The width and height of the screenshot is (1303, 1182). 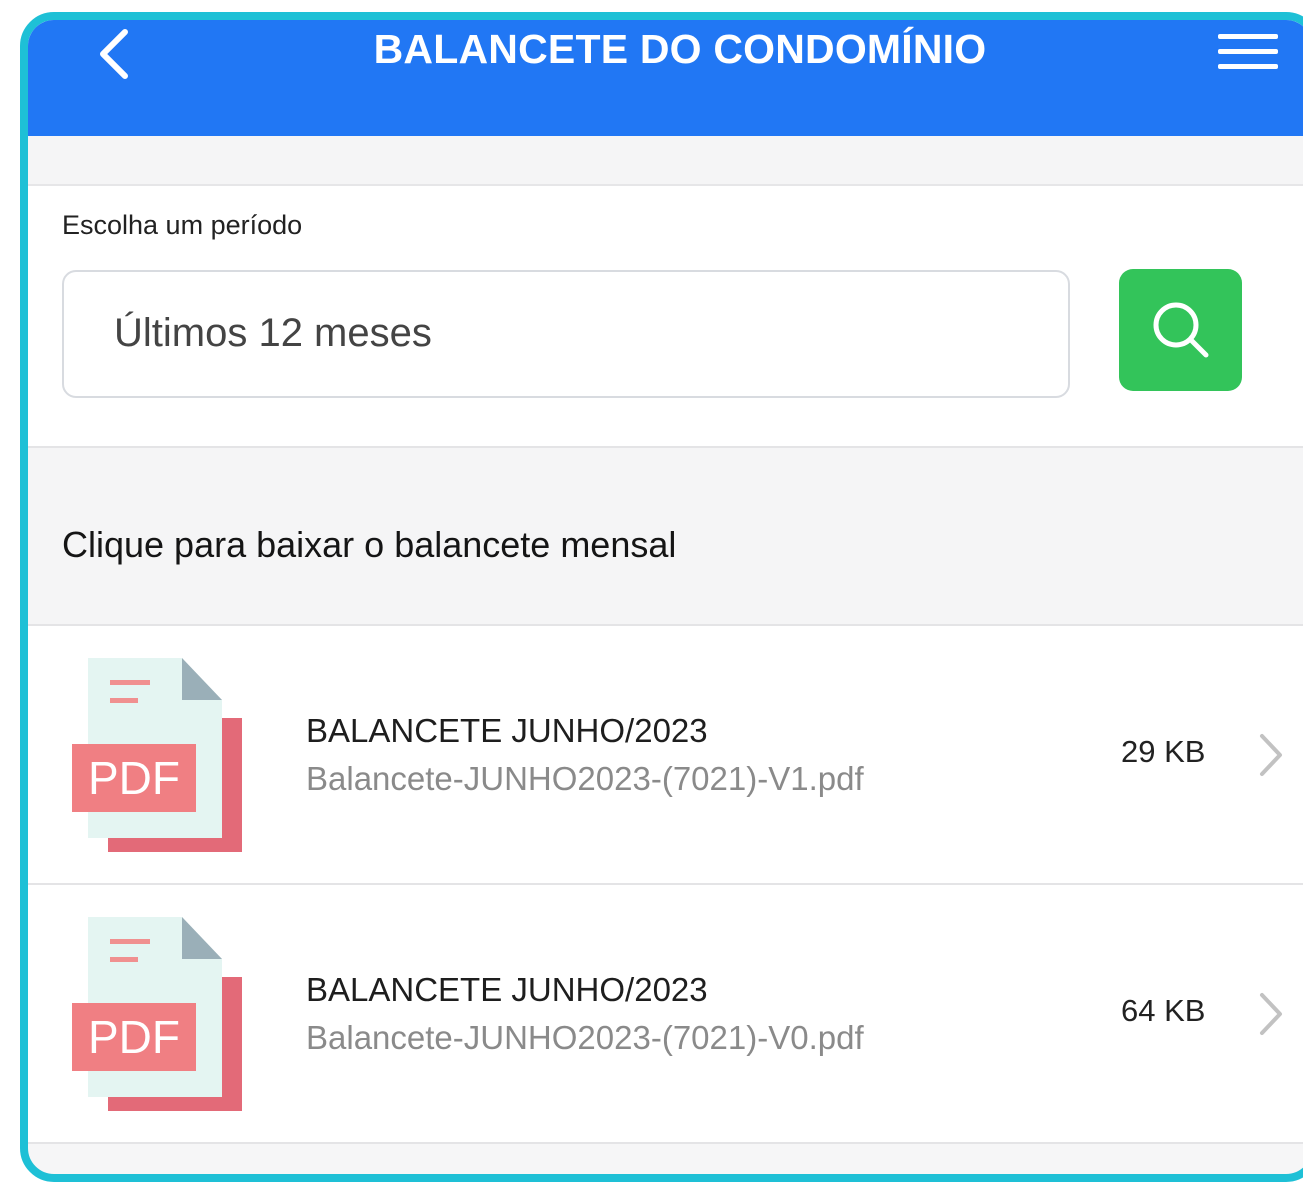 I want to click on file-path: Balancete-JUNHO2023-(7021)-V0.pdf, so click(x=585, y=1037).